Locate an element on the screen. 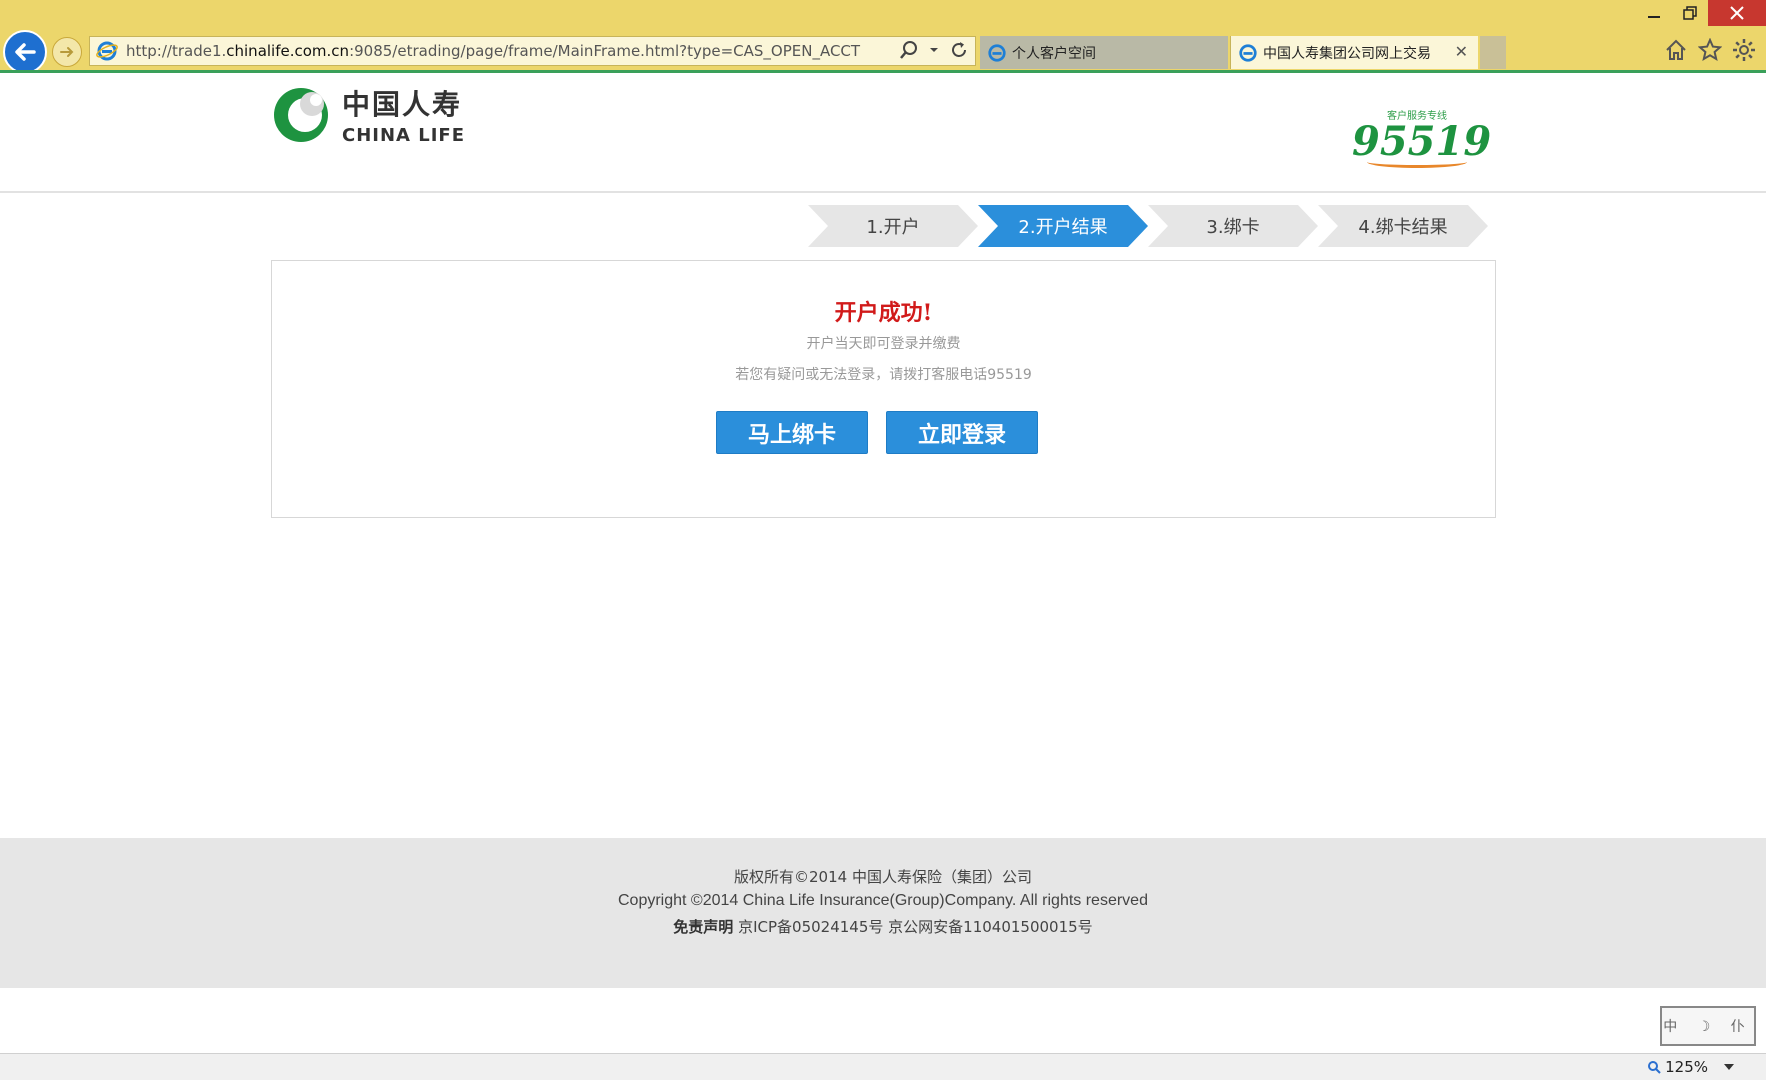 The height and width of the screenshot is (1080, 1766). zoom-level: 125% is located at coordinates (1686, 1067).